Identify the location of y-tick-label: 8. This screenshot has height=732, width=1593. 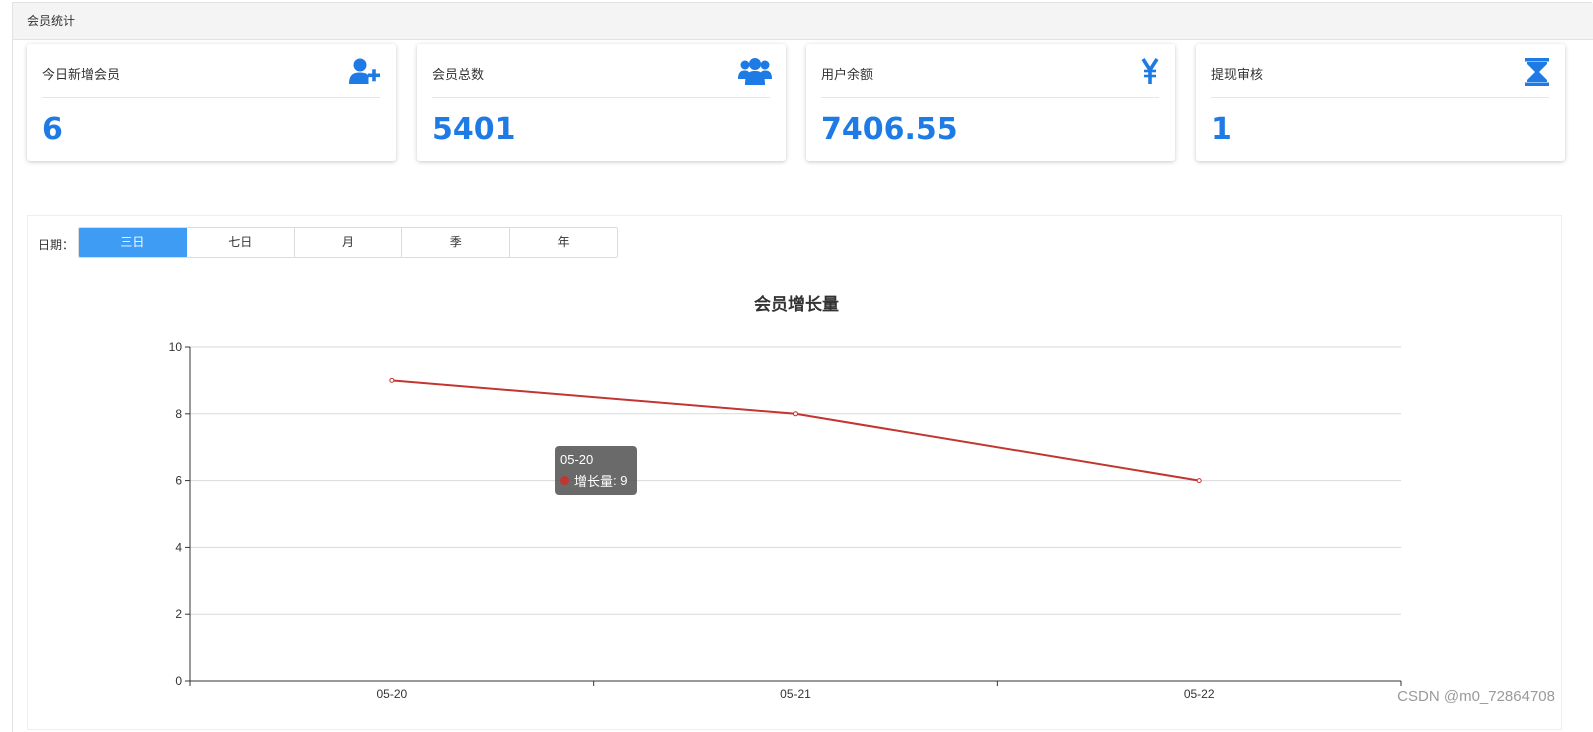
(178, 414).